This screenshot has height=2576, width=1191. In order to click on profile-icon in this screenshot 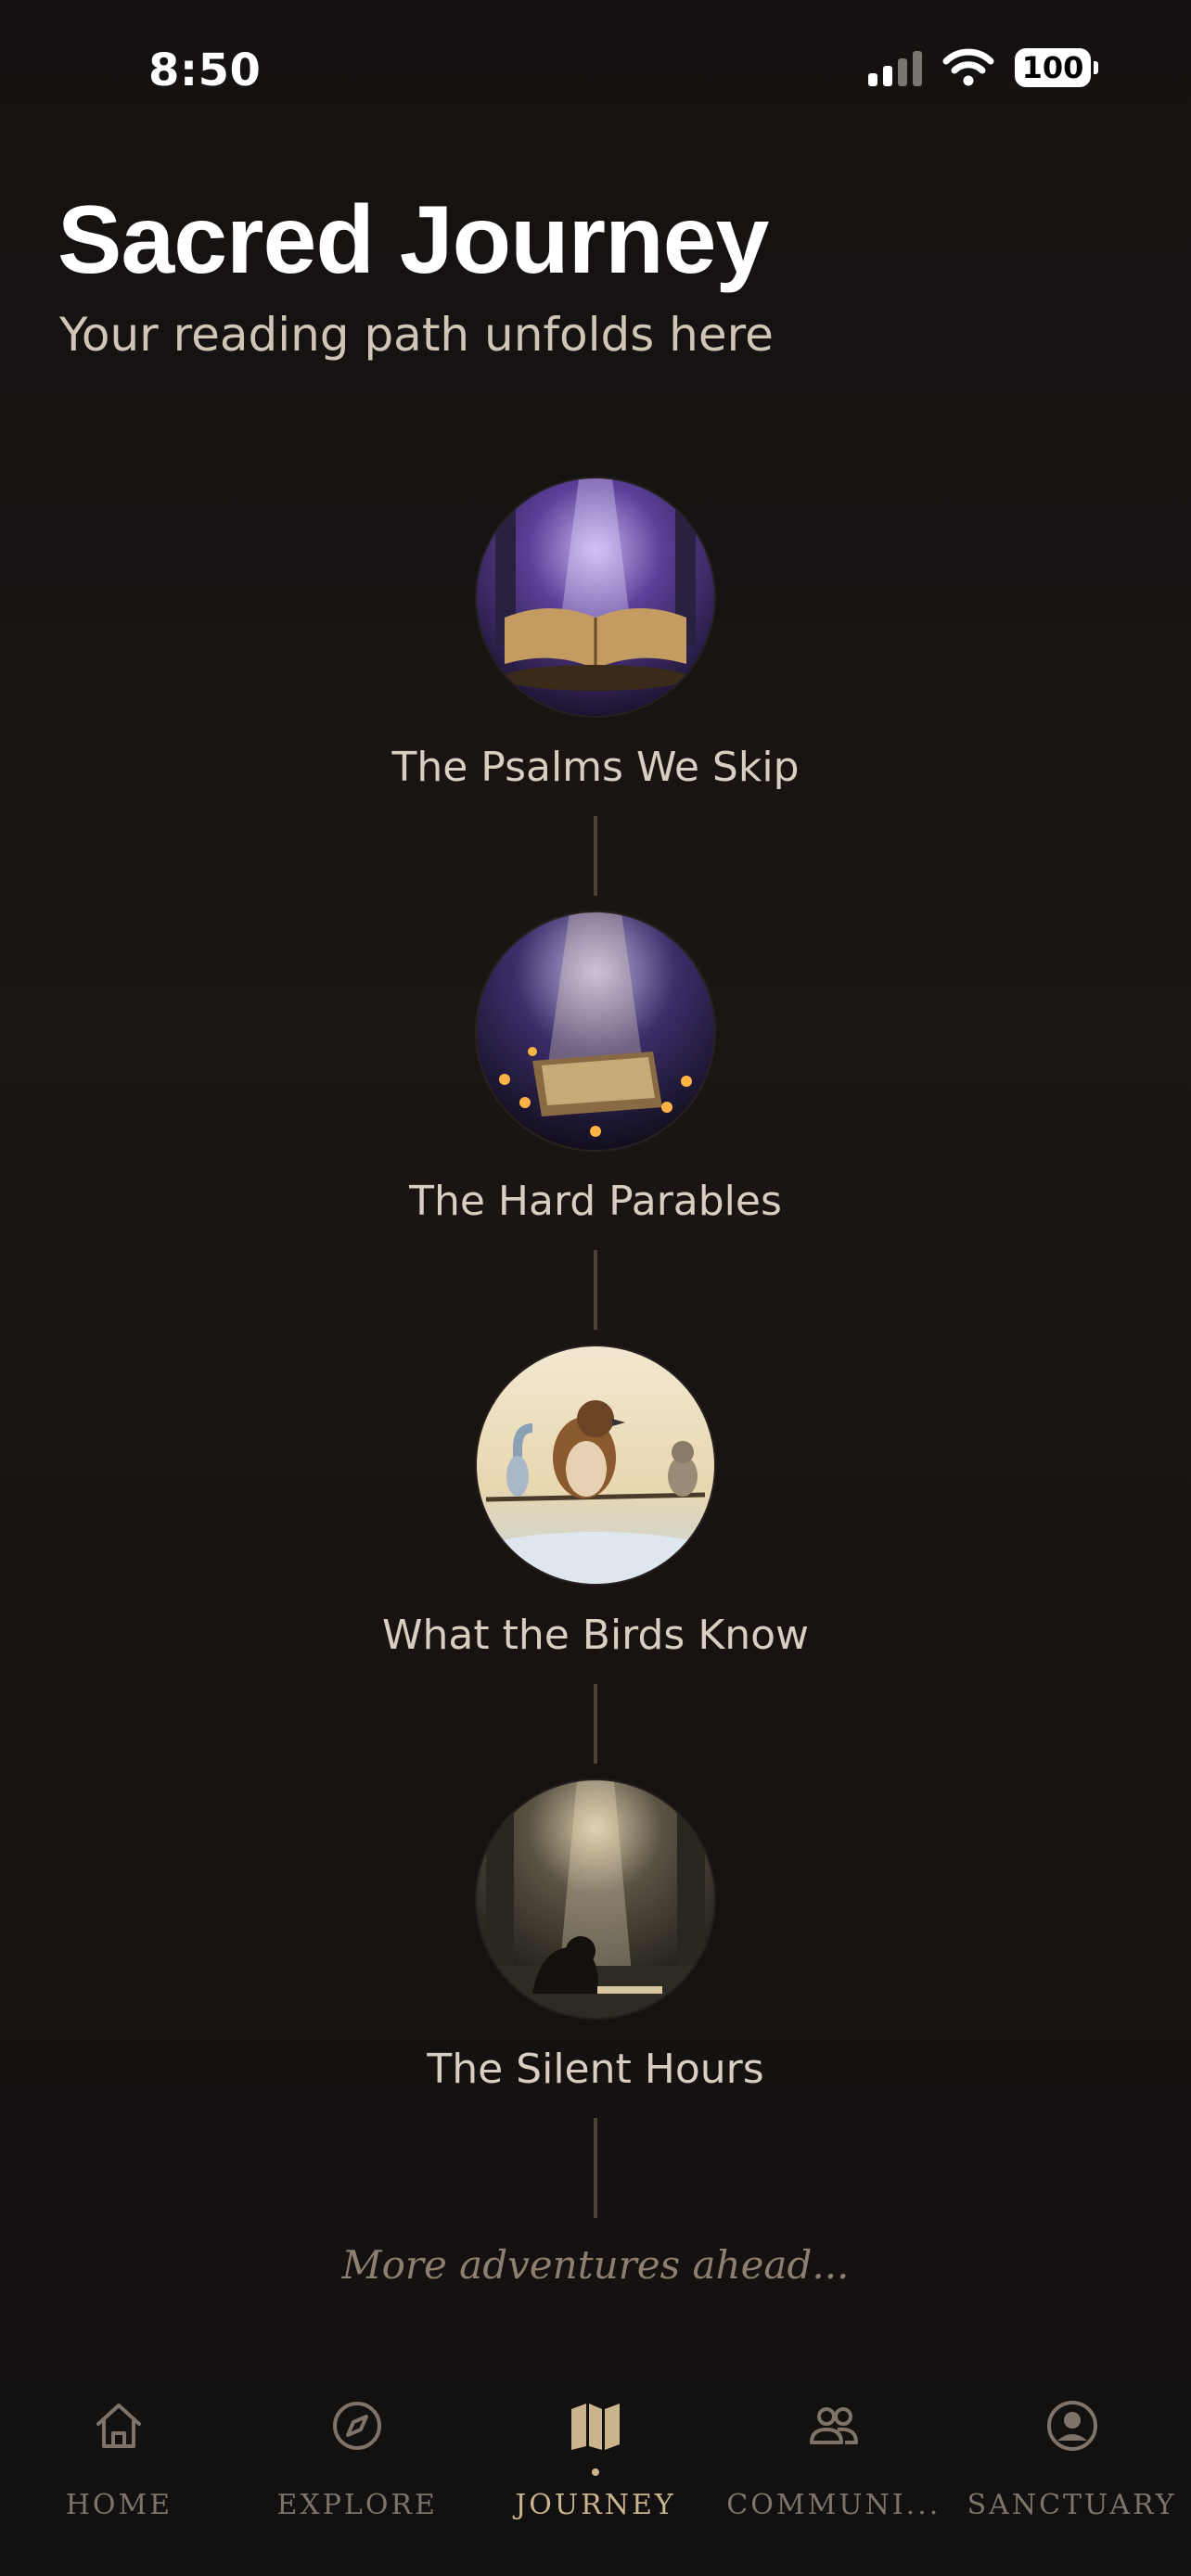, I will do `click(1073, 2425)`.